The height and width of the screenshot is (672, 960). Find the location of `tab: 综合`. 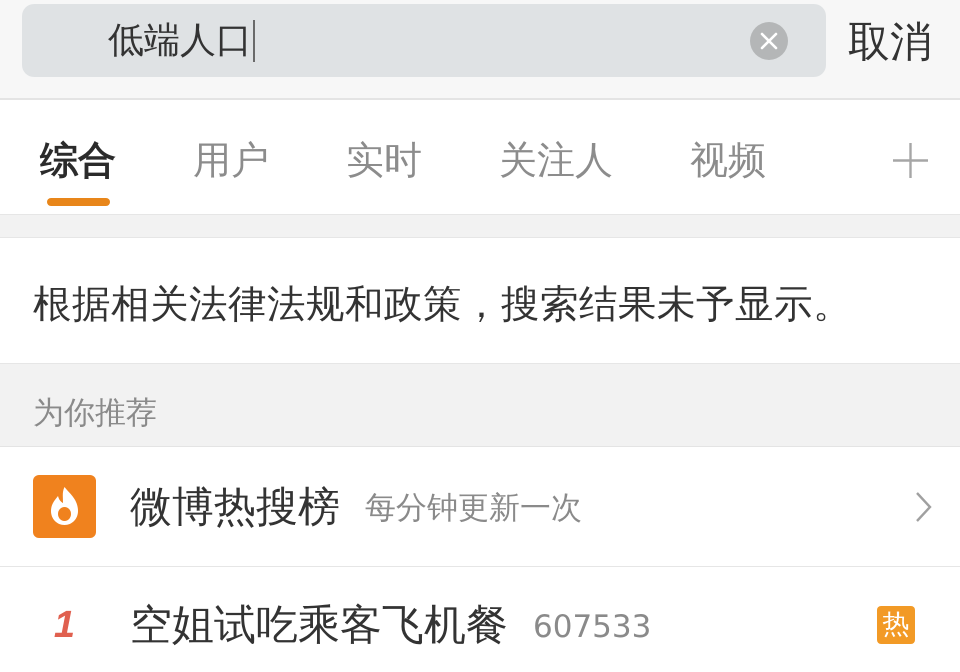

tab: 综合 is located at coordinates (78, 153).